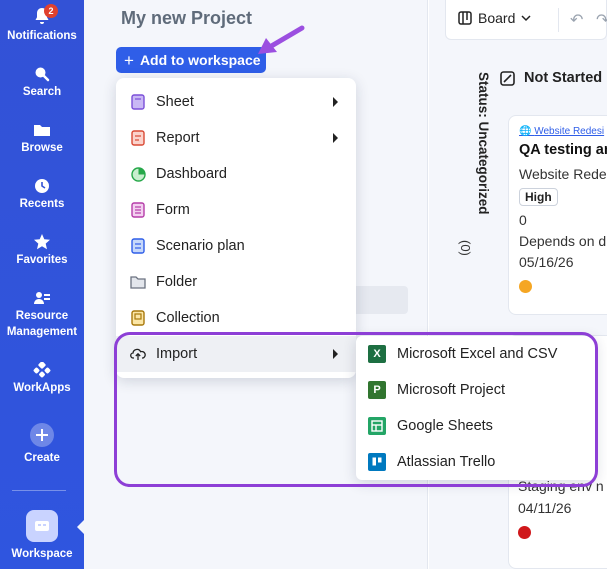  I want to click on card-subtitle: Website Rede, so click(563, 174).